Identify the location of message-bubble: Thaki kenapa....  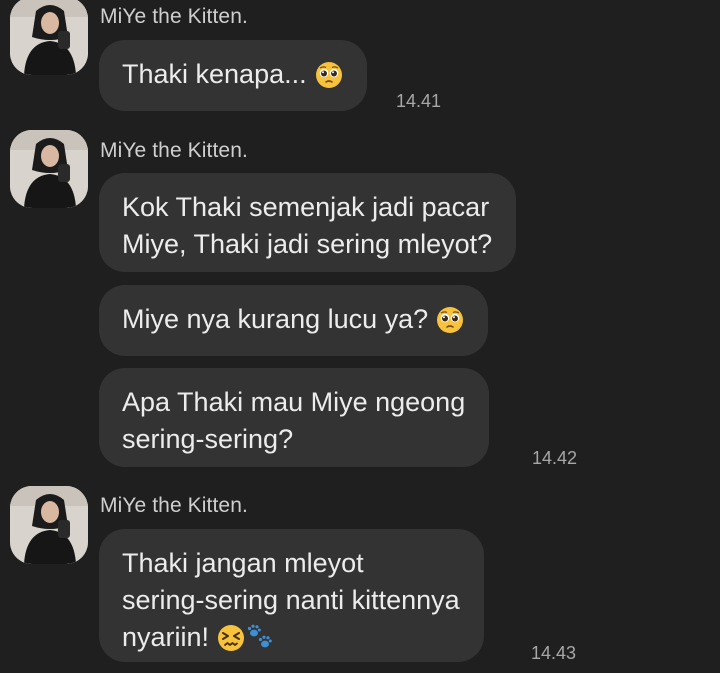
(233, 75).